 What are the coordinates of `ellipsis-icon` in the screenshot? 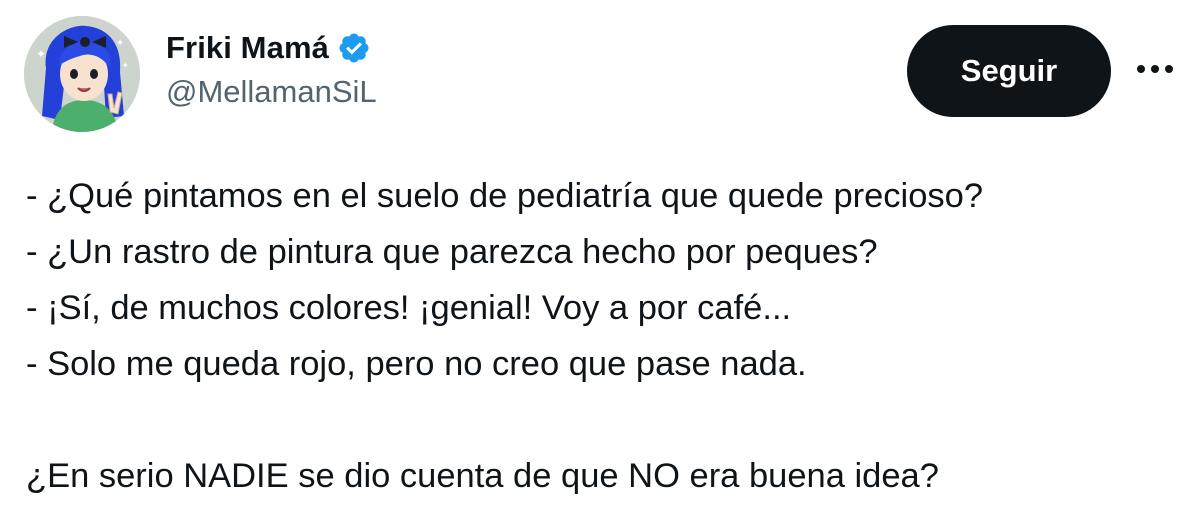 It's located at (1155, 69).